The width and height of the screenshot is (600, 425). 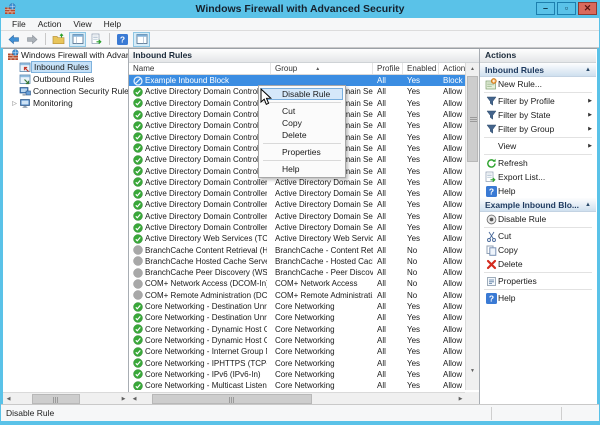 I want to click on back-arrow-icon, so click(x=13, y=39).